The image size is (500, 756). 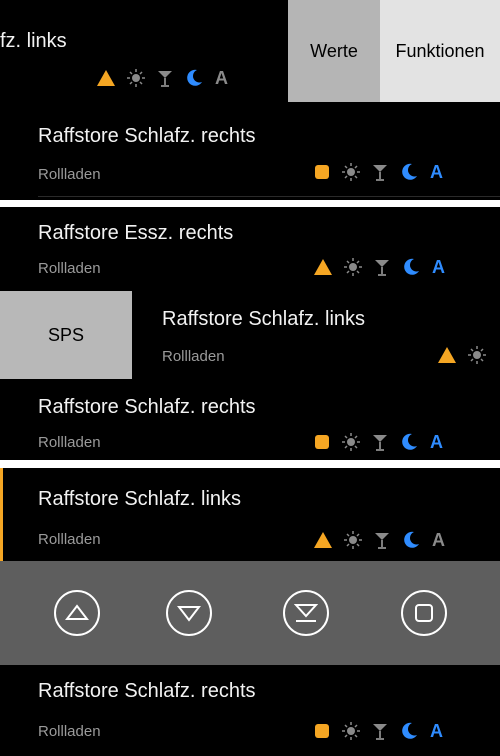 What do you see at coordinates (440, 51) in the screenshot?
I see `functions-button: Funktionen` at bounding box center [440, 51].